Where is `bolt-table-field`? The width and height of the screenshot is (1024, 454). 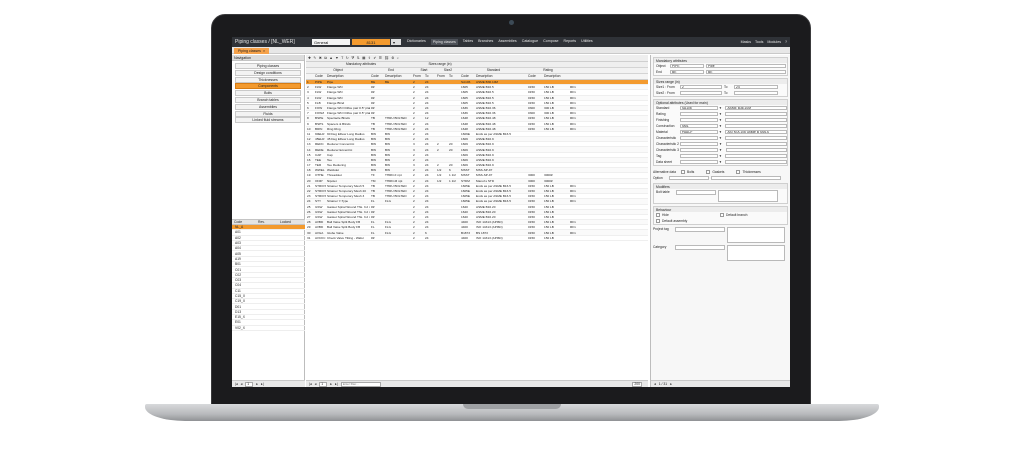 bolt-table-field is located at coordinates (696, 192).